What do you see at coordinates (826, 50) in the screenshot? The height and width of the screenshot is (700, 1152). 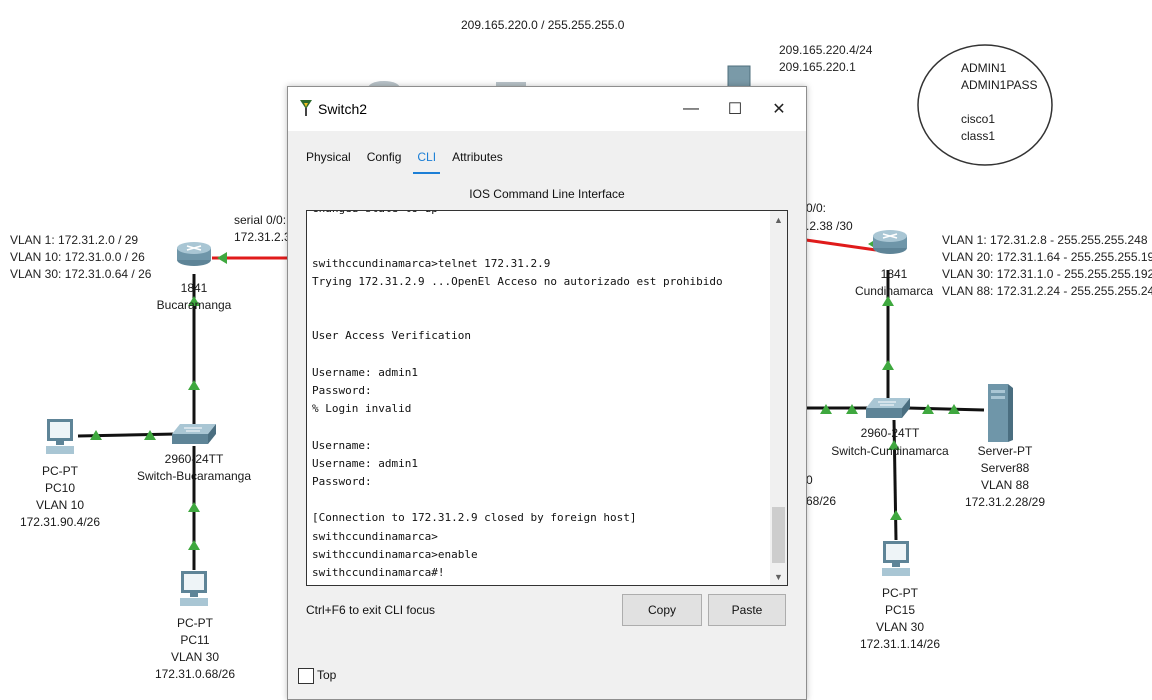 I see `server-ip-line-1: 209.165.220.4/24` at bounding box center [826, 50].